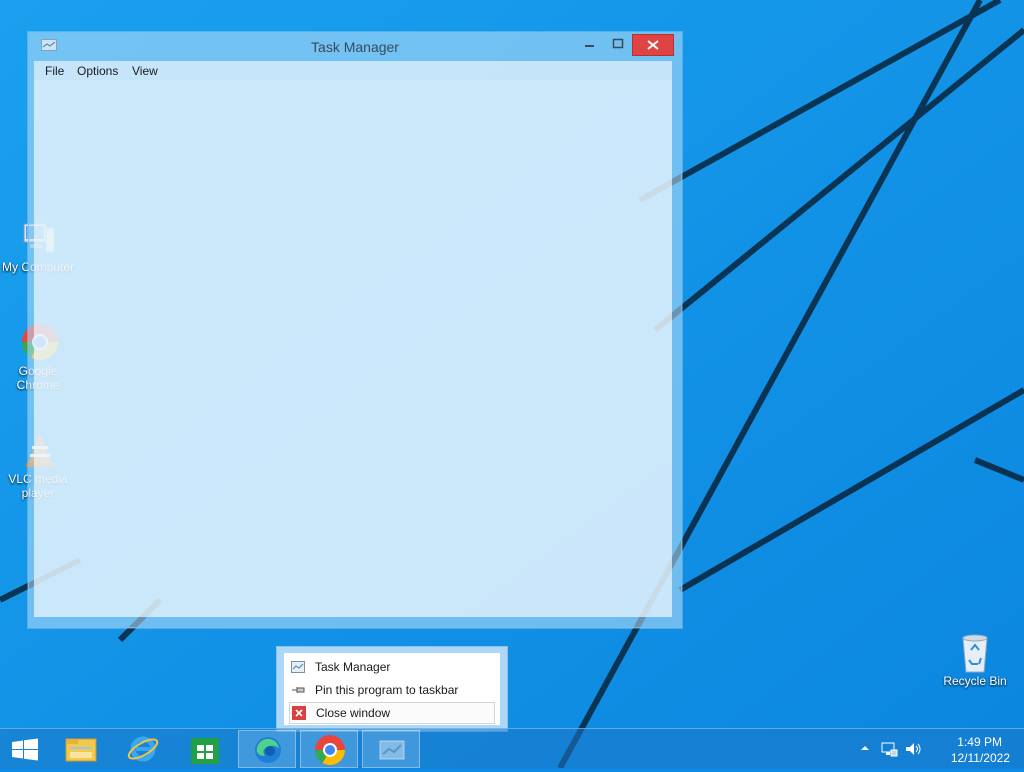  What do you see at coordinates (979, 742) in the screenshot?
I see `clock-time: 1:49 PM` at bounding box center [979, 742].